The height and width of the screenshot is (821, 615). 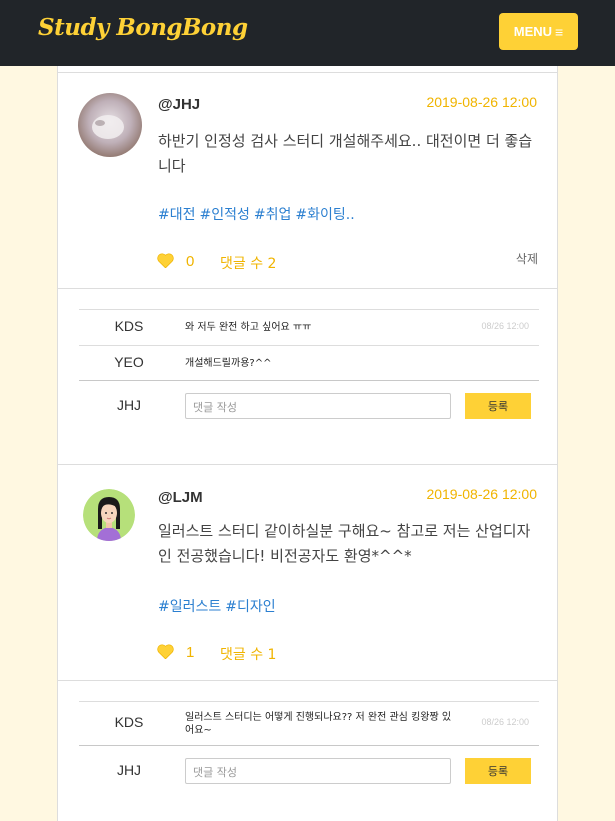 I want to click on menu-button: MENU ≡, so click(x=538, y=31).